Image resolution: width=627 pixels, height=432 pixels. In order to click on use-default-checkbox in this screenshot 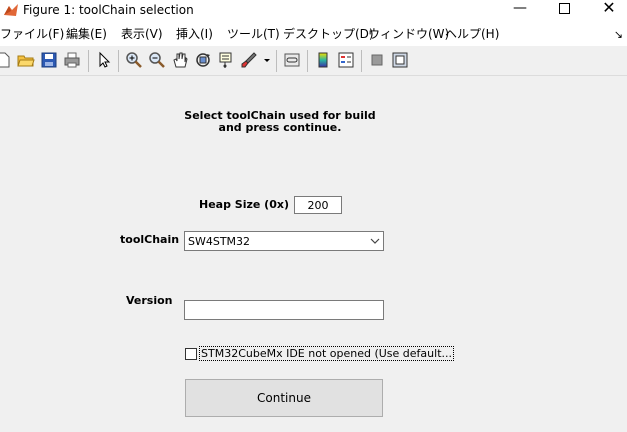, I will do `click(191, 354)`.